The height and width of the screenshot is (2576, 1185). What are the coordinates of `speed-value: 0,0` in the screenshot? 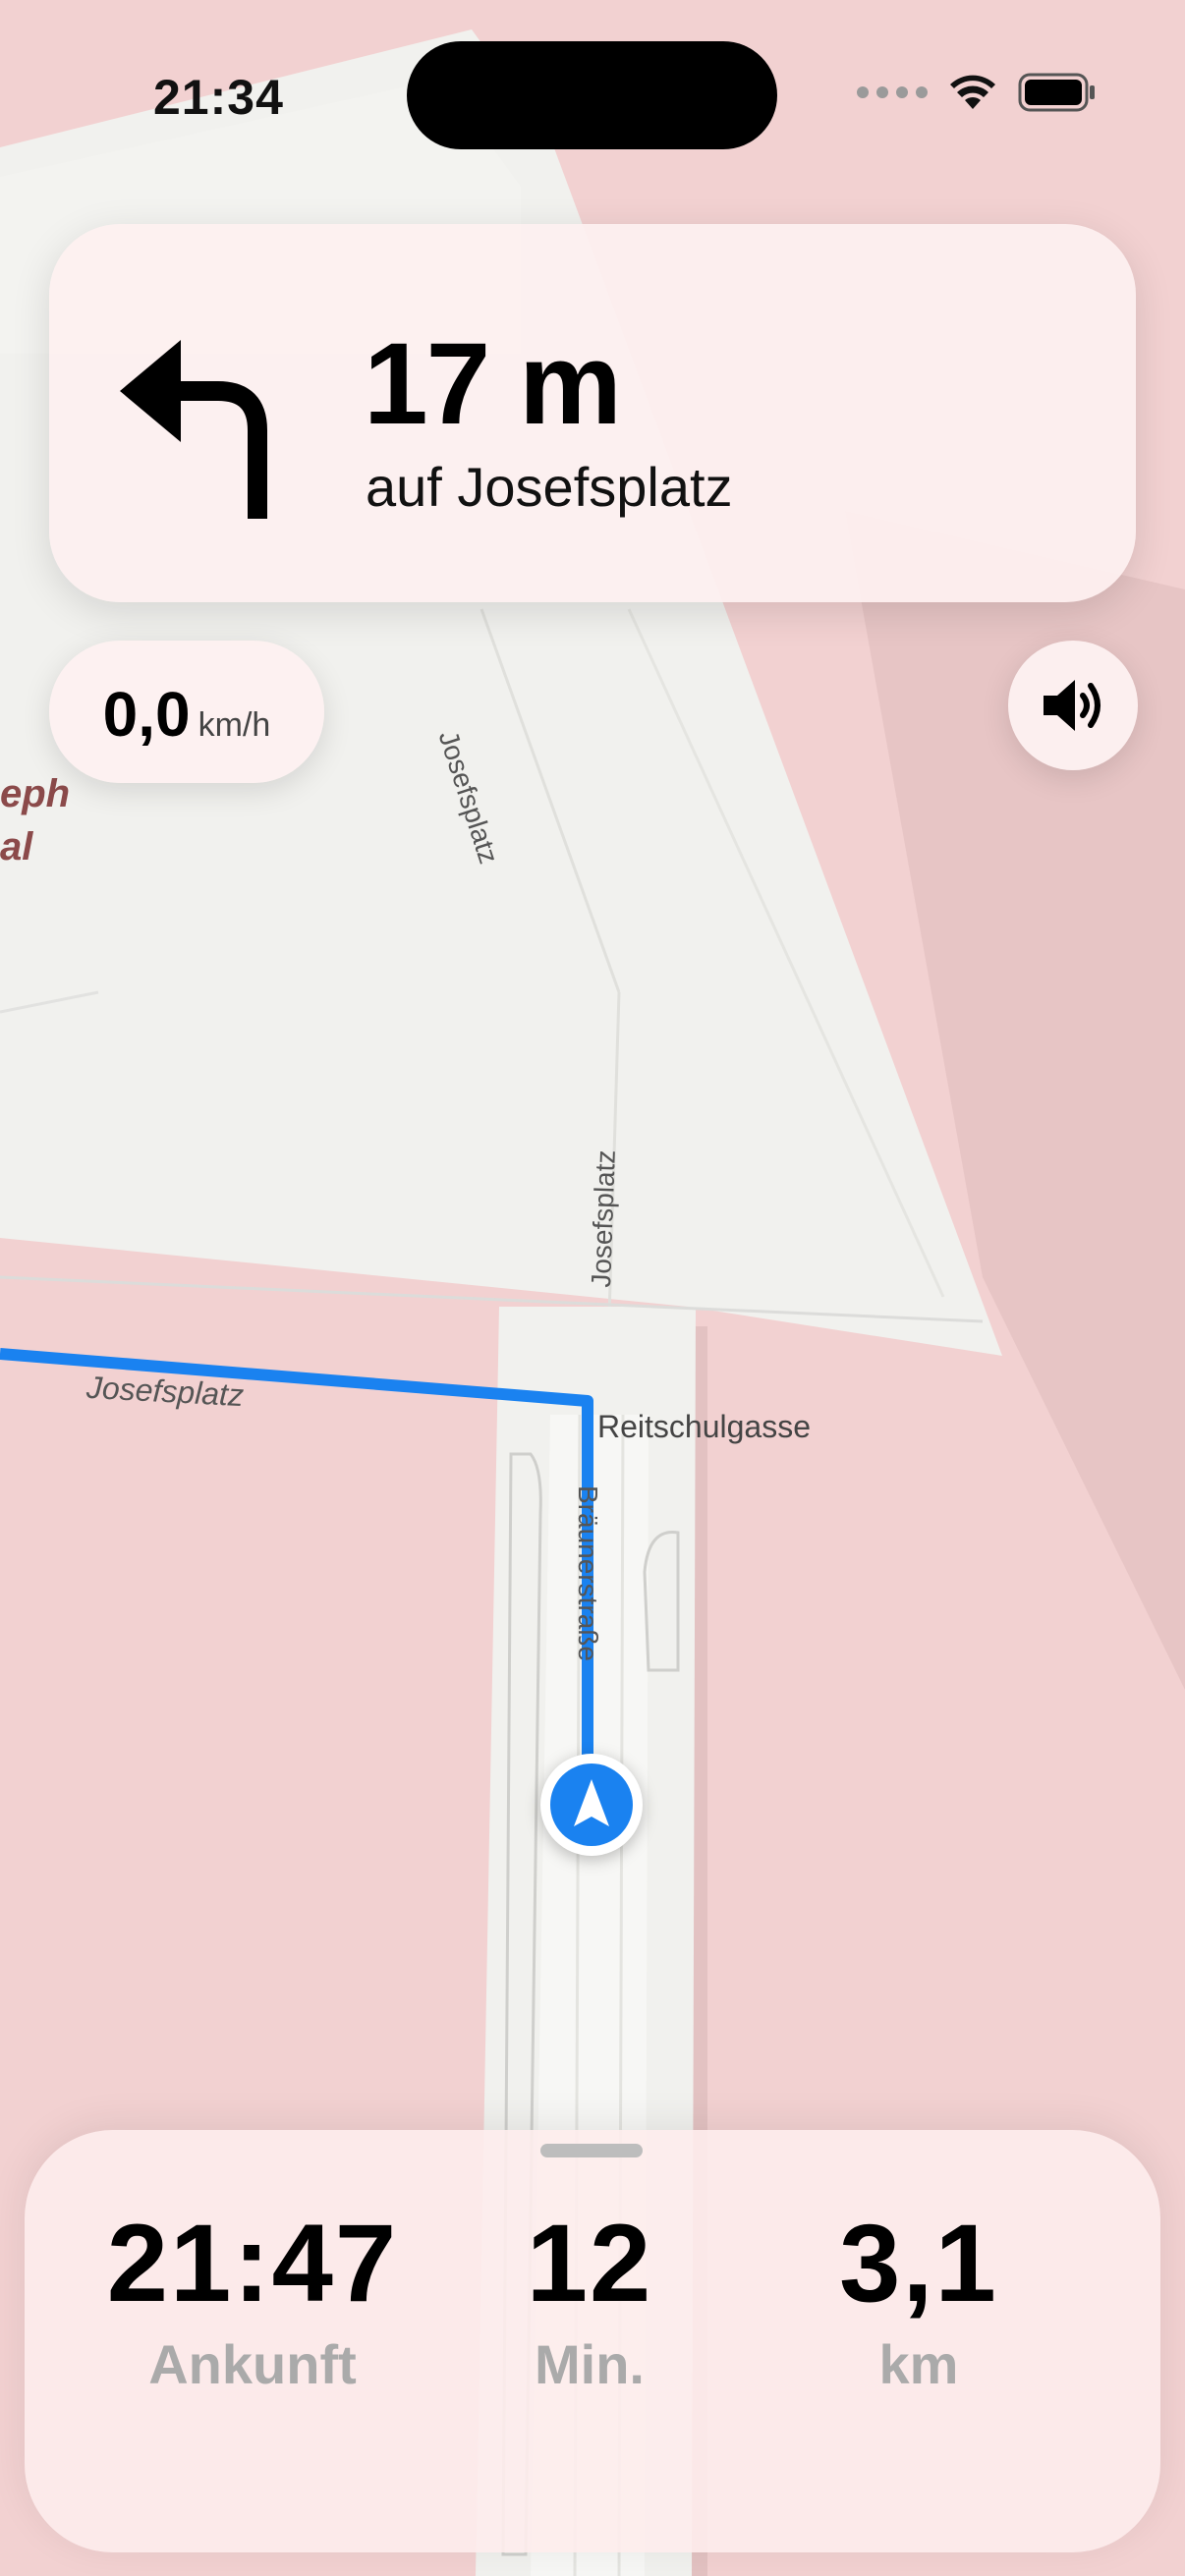 It's located at (147, 714).